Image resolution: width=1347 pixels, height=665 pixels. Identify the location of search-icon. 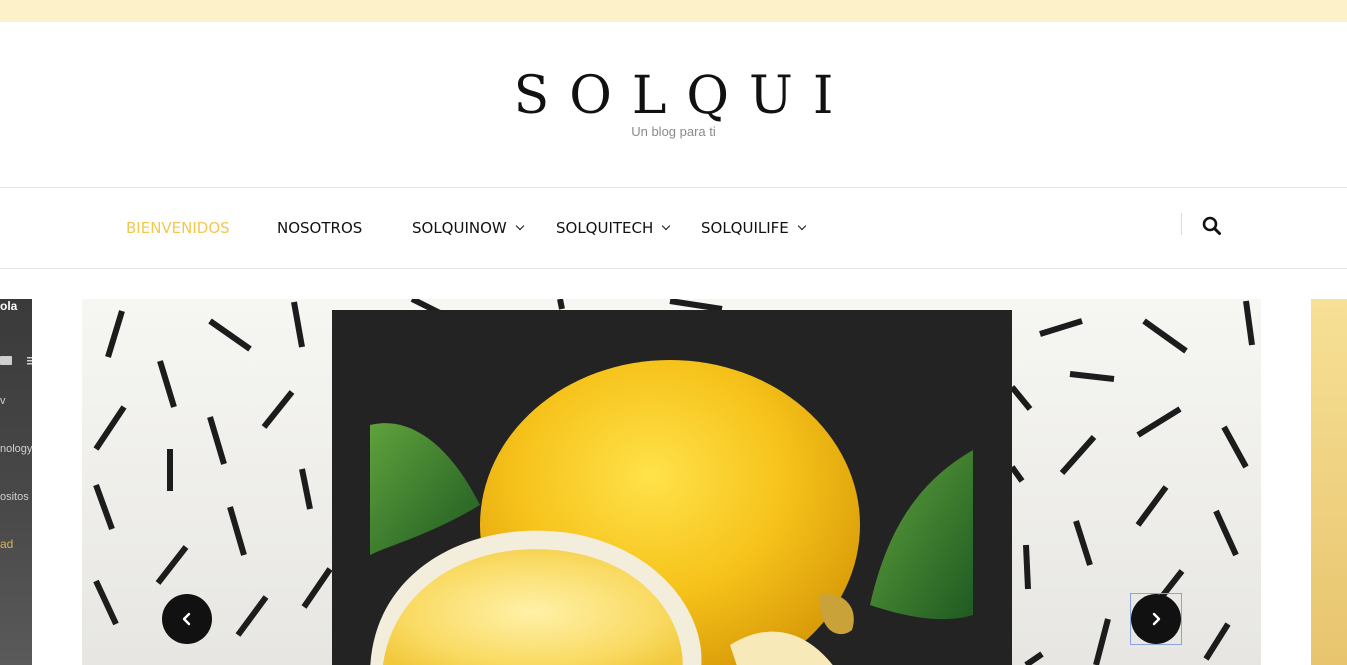
(1211, 225).